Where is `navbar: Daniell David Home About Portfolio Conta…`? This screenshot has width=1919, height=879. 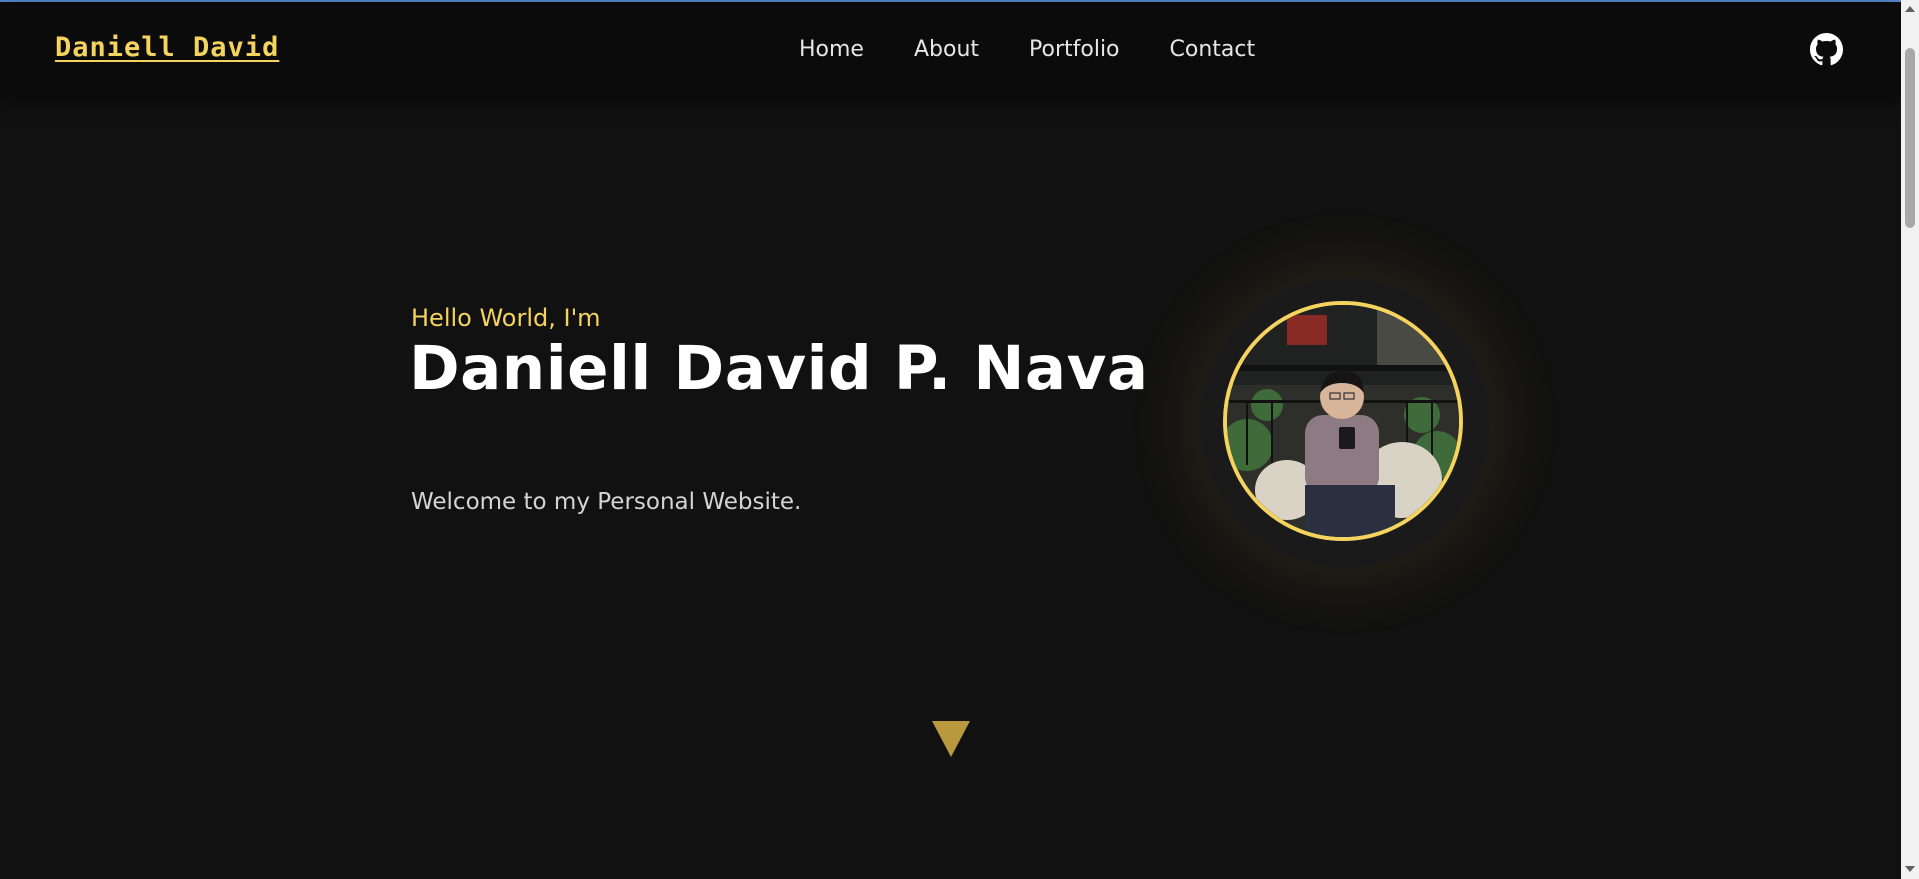 navbar: Daniell David Home About Portfolio Conta… is located at coordinates (950, 50).